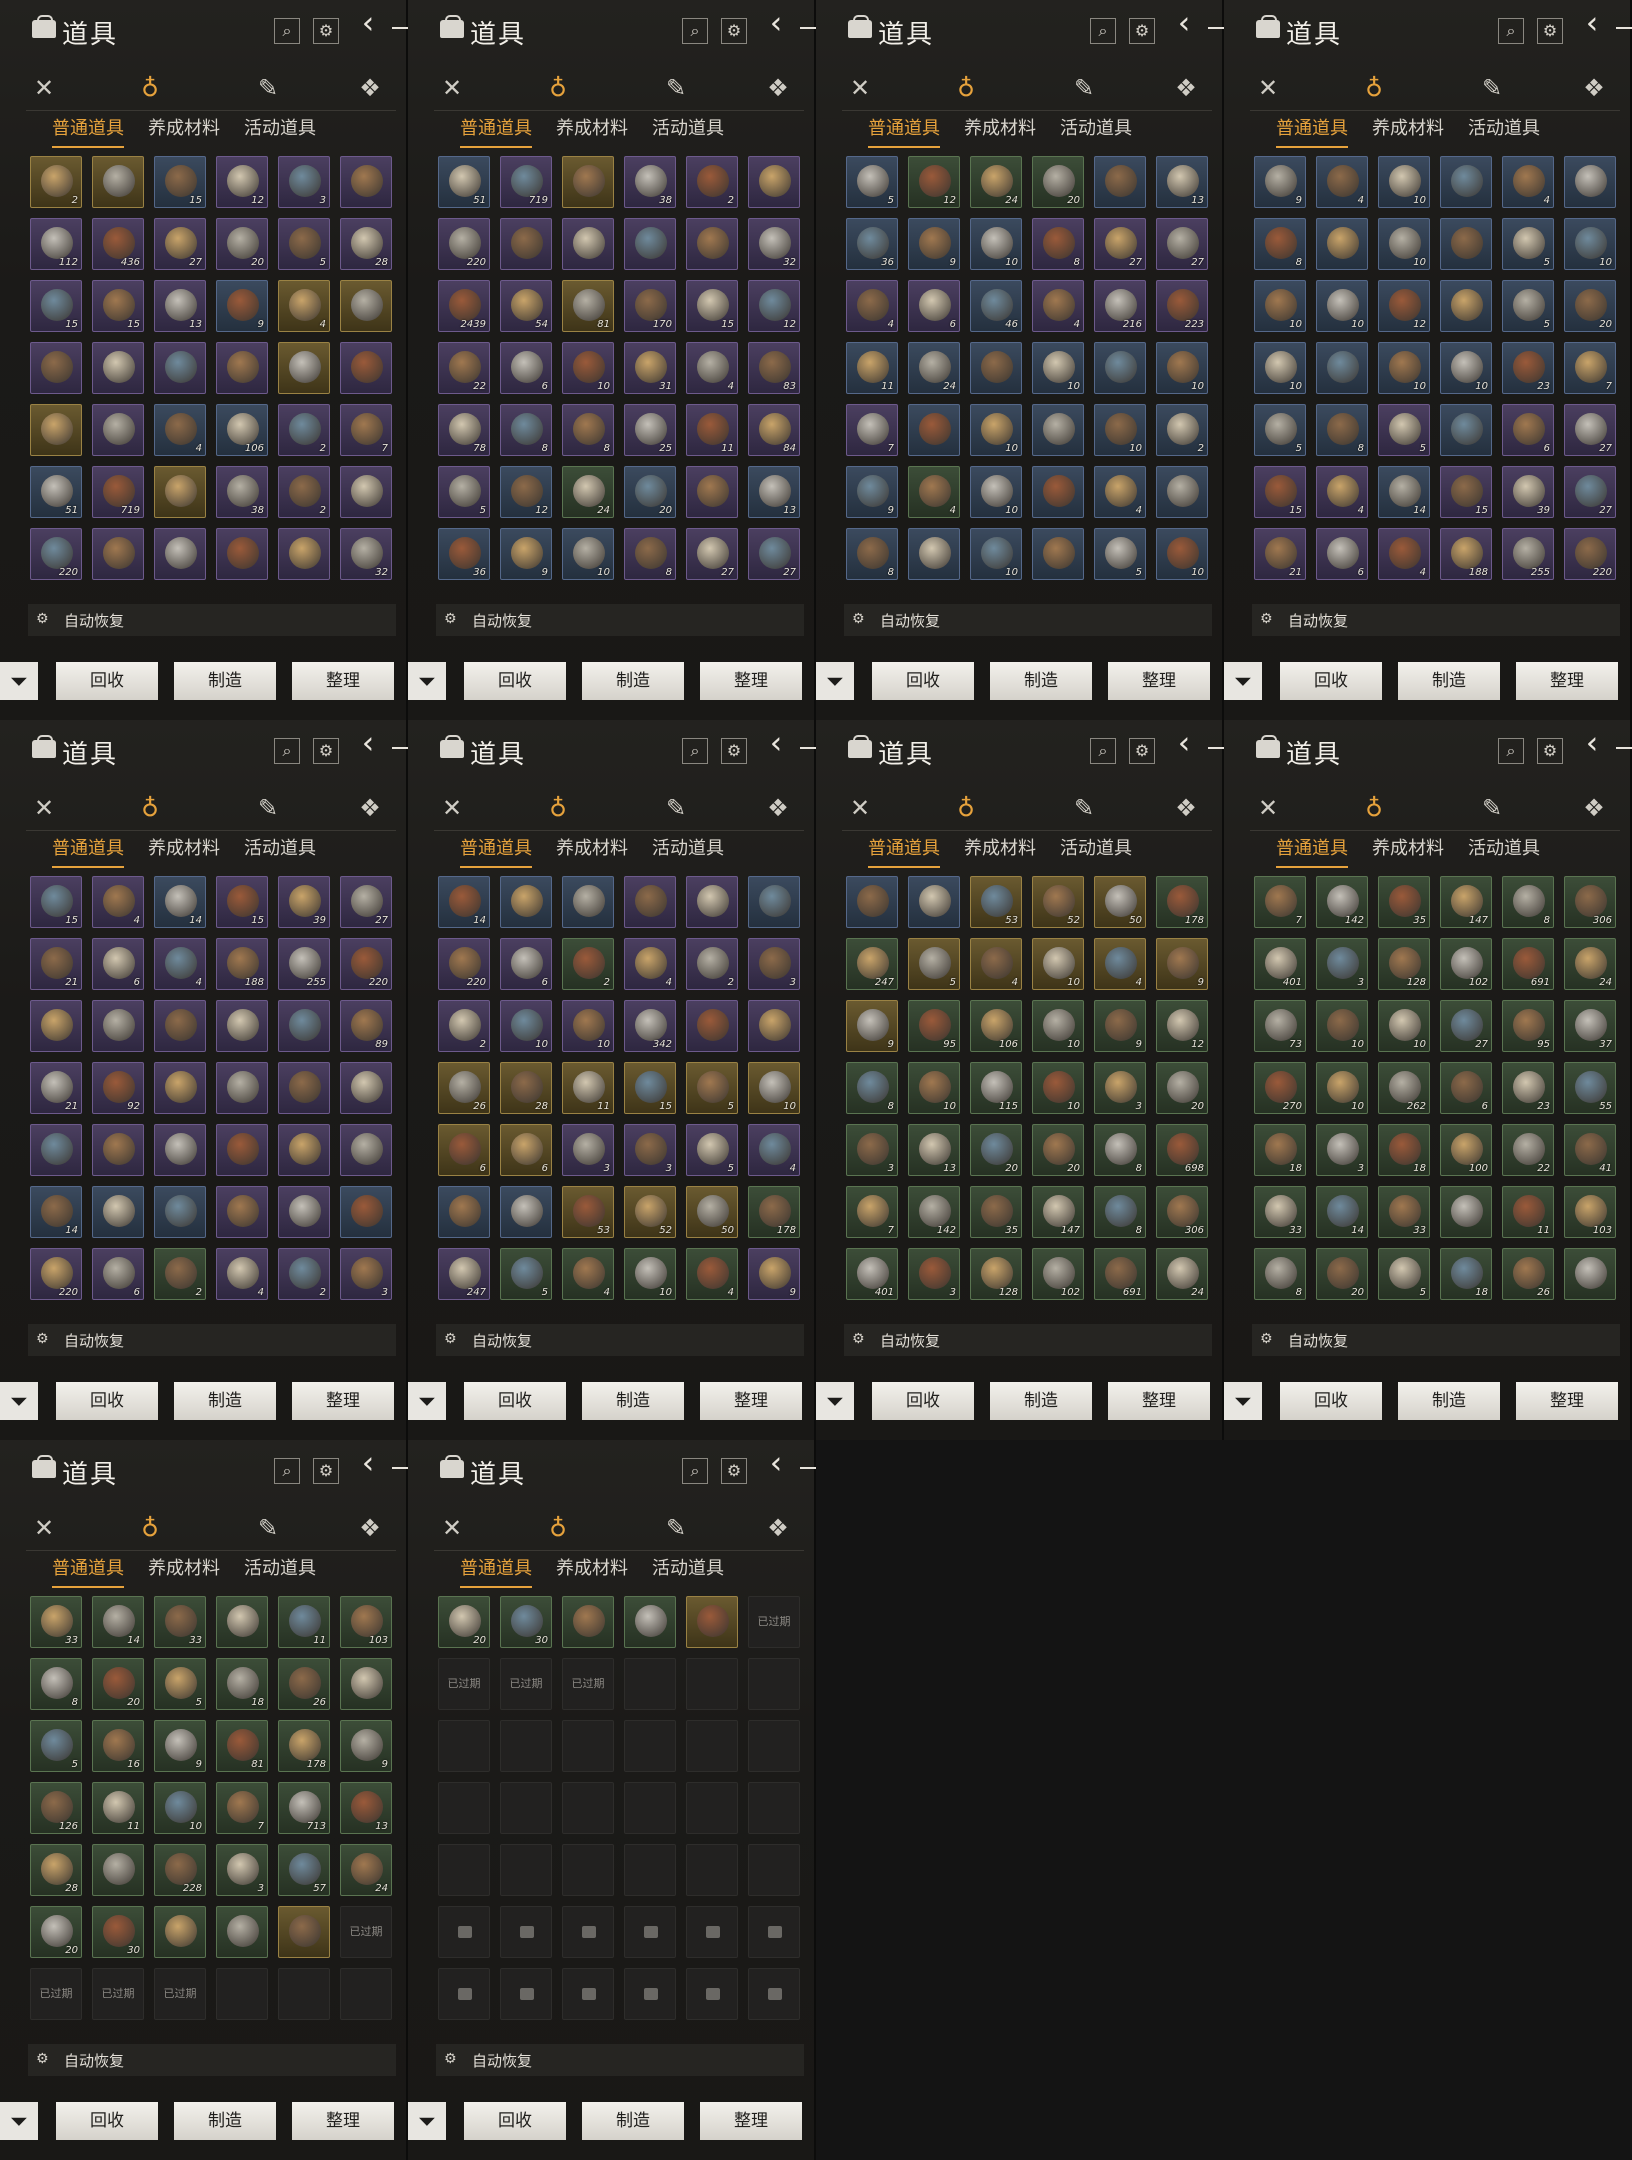 This screenshot has height=2160, width=1632. I want to click on item-slot: 73, so click(1280, 1026).